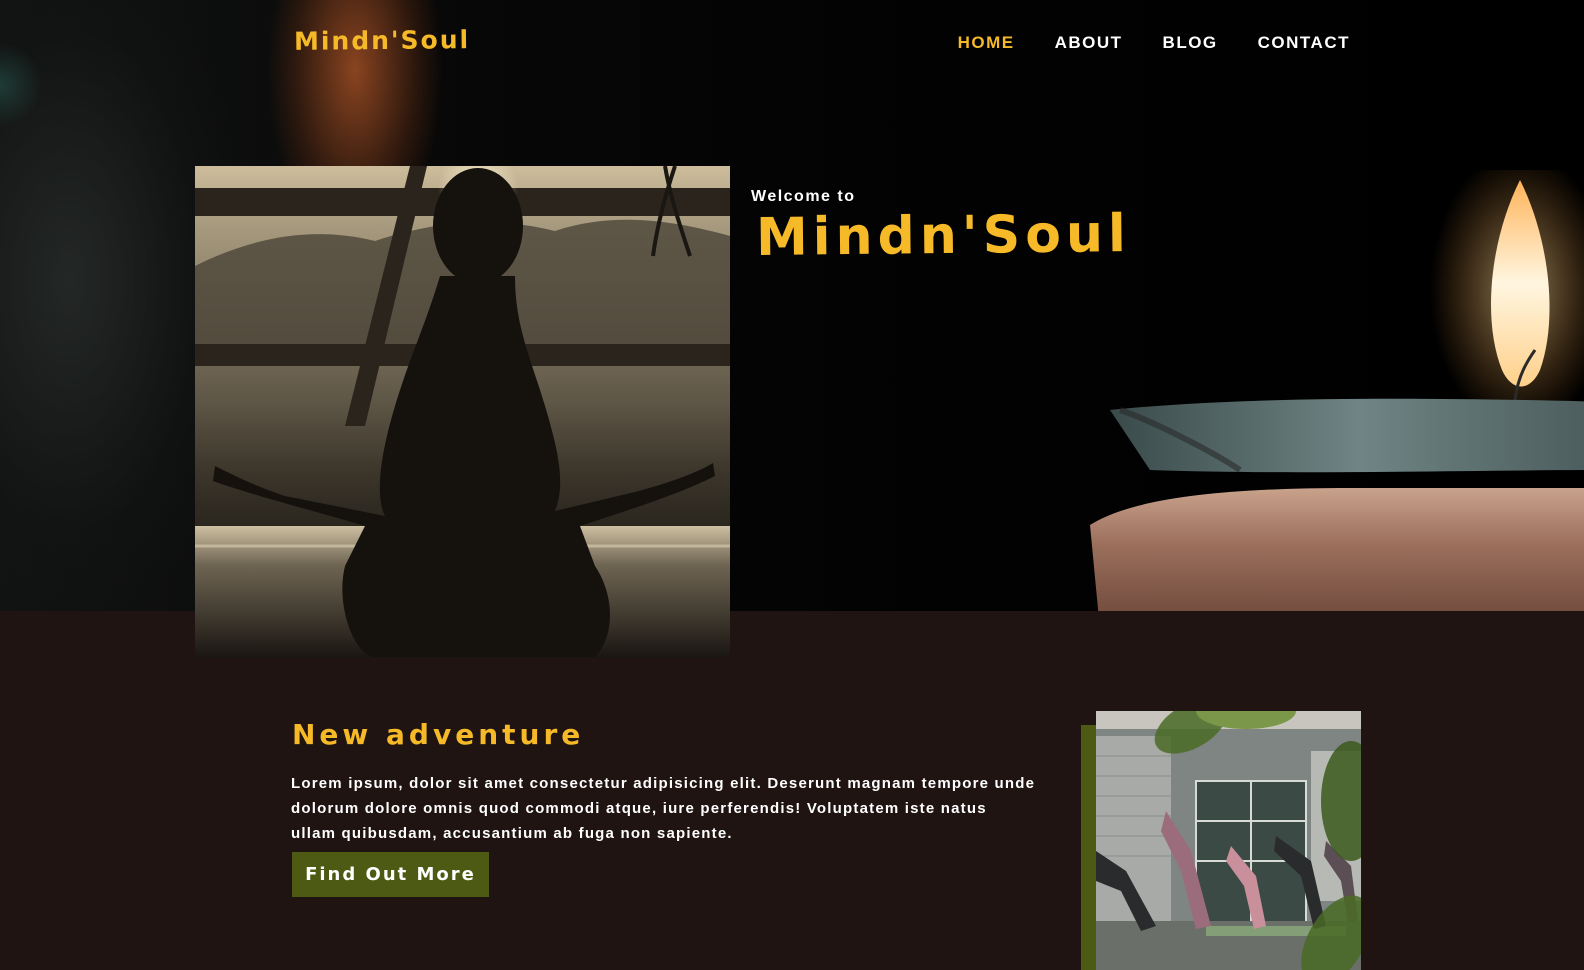  What do you see at coordinates (943, 236) in the screenshot?
I see `welcome-title: Mindn'Soul` at bounding box center [943, 236].